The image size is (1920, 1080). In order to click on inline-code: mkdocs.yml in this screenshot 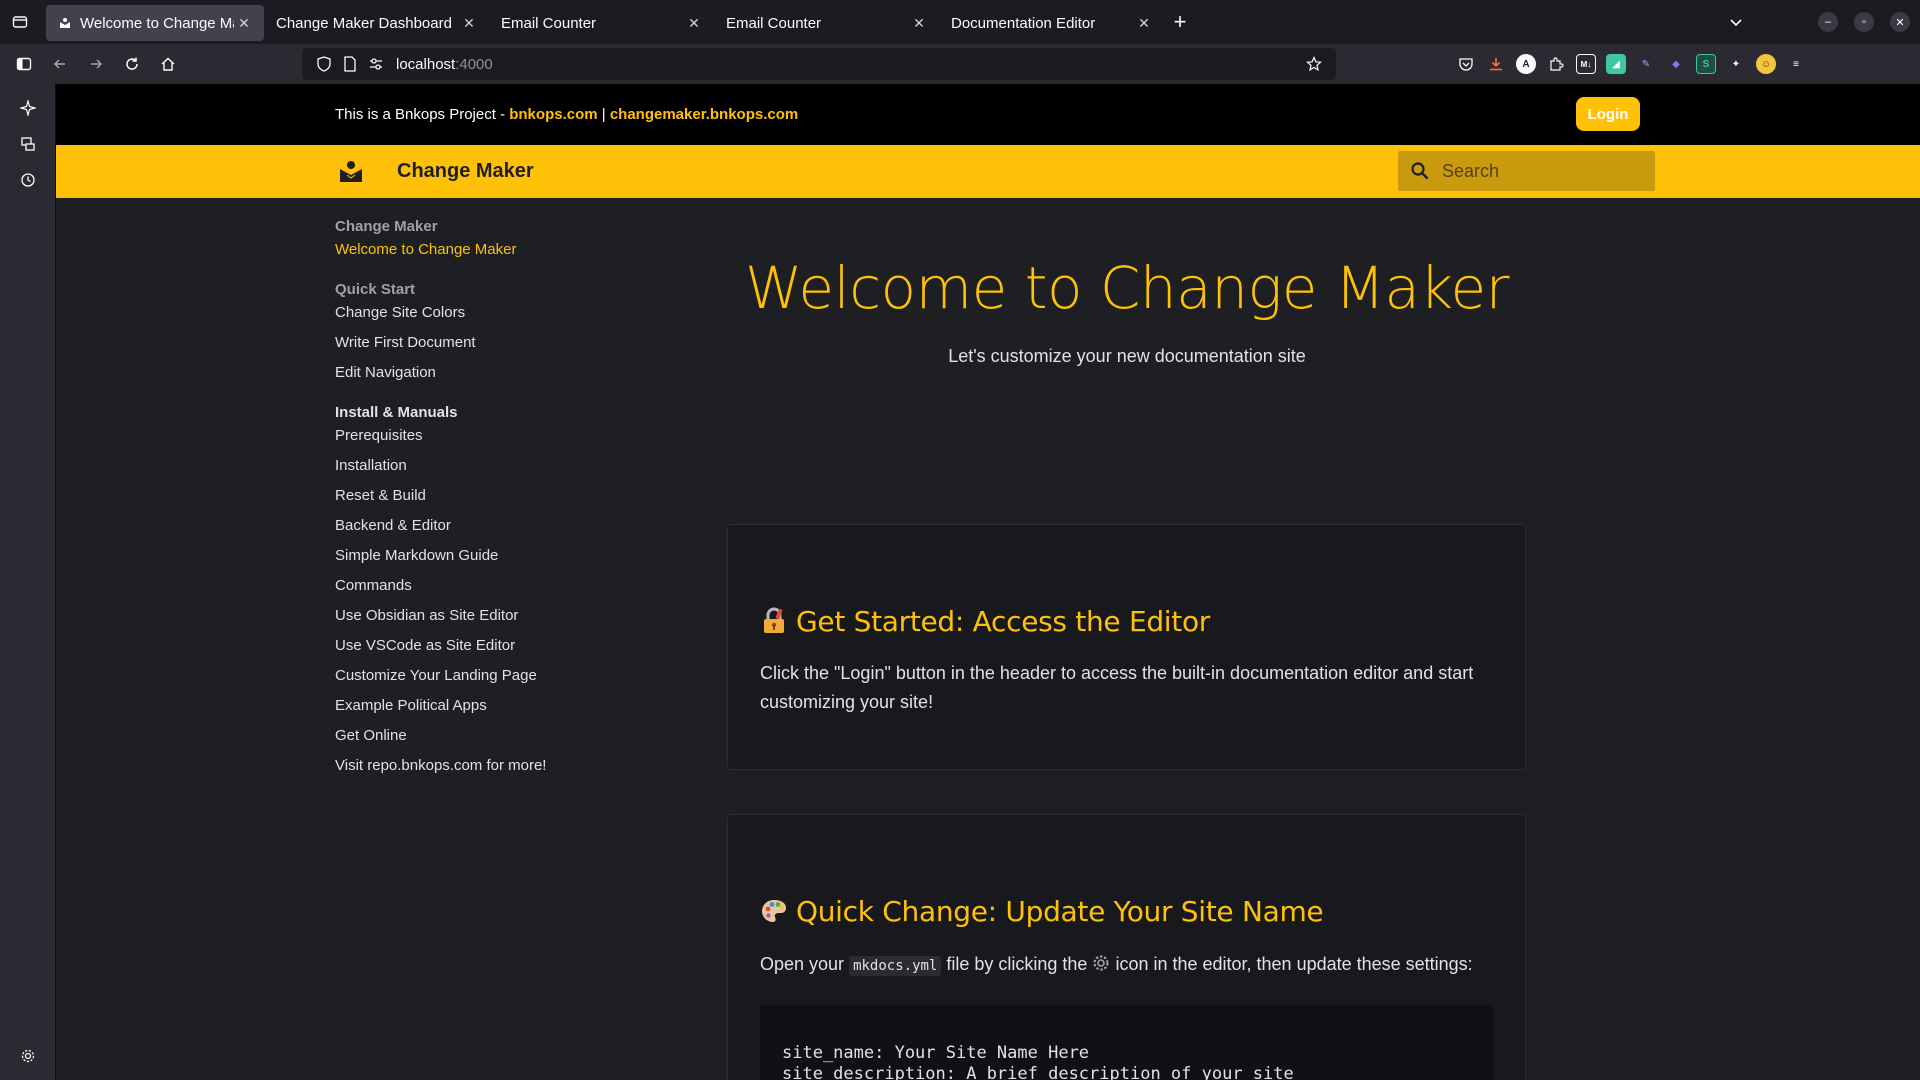, I will do `click(895, 966)`.